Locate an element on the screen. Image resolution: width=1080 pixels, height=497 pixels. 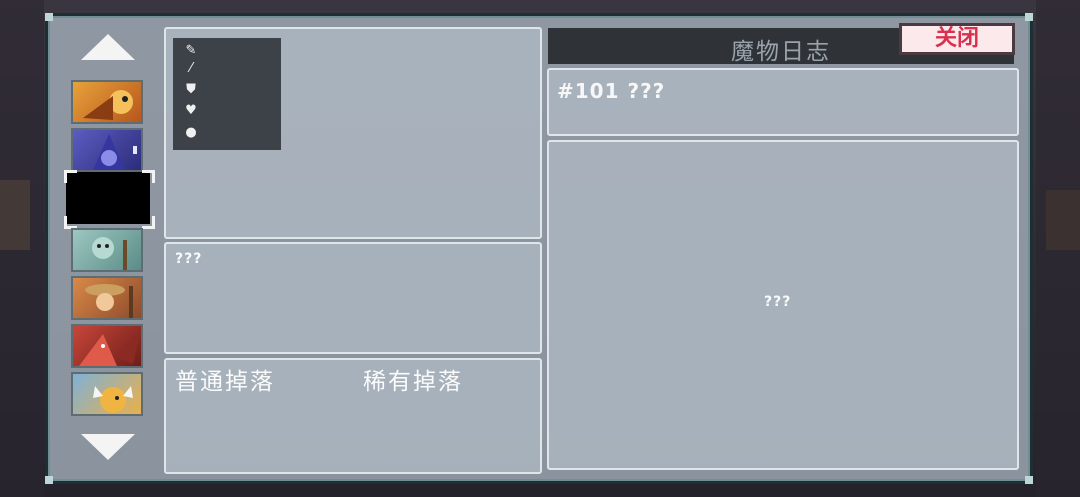
monster-info-text: ??? is located at coordinates (778, 302).